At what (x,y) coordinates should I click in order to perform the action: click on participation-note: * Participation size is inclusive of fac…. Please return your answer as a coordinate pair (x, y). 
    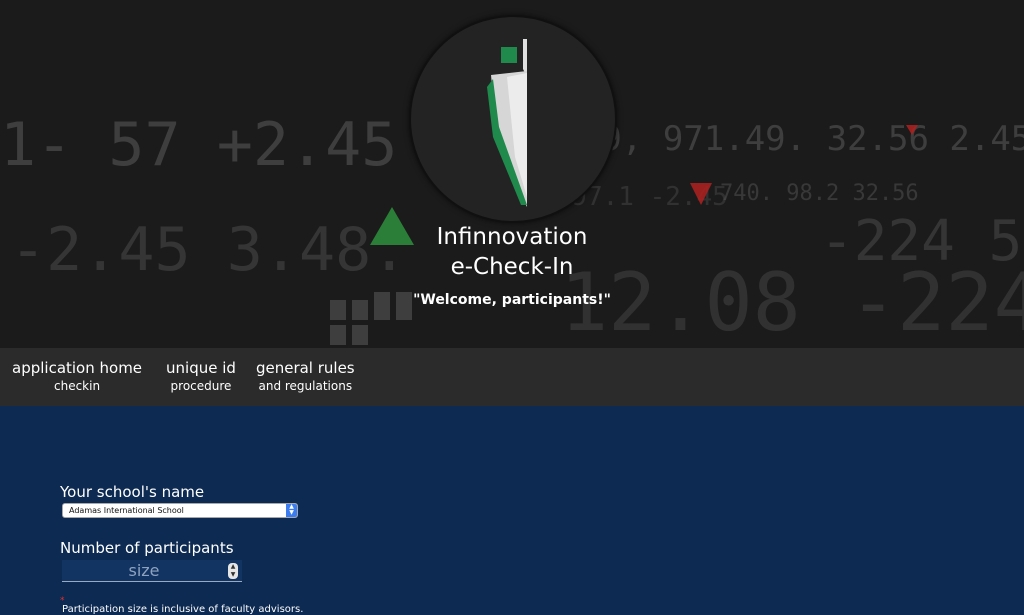
    Looking at the image, I should click on (182, 605).